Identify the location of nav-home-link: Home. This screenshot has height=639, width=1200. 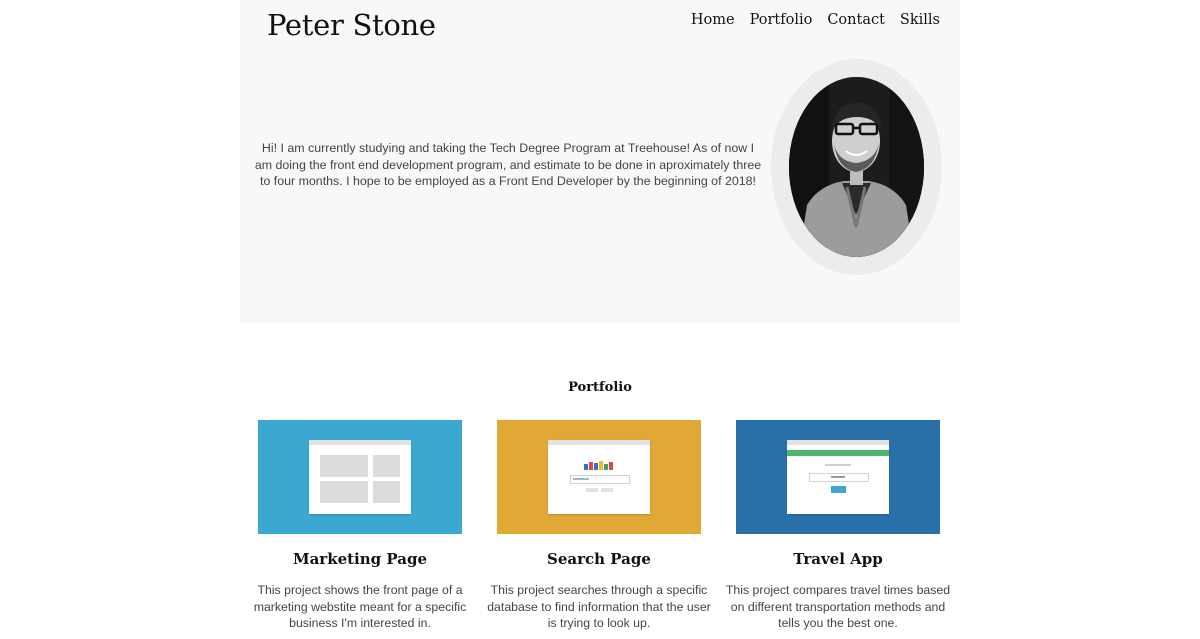
(713, 20).